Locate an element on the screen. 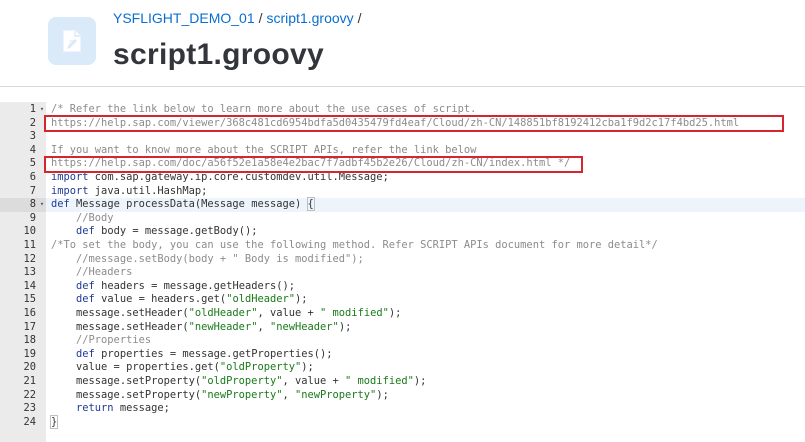 The width and height of the screenshot is (805, 442). breadcrumb-project-link: YSFLIGHT_DEMO_01 is located at coordinates (184, 18).